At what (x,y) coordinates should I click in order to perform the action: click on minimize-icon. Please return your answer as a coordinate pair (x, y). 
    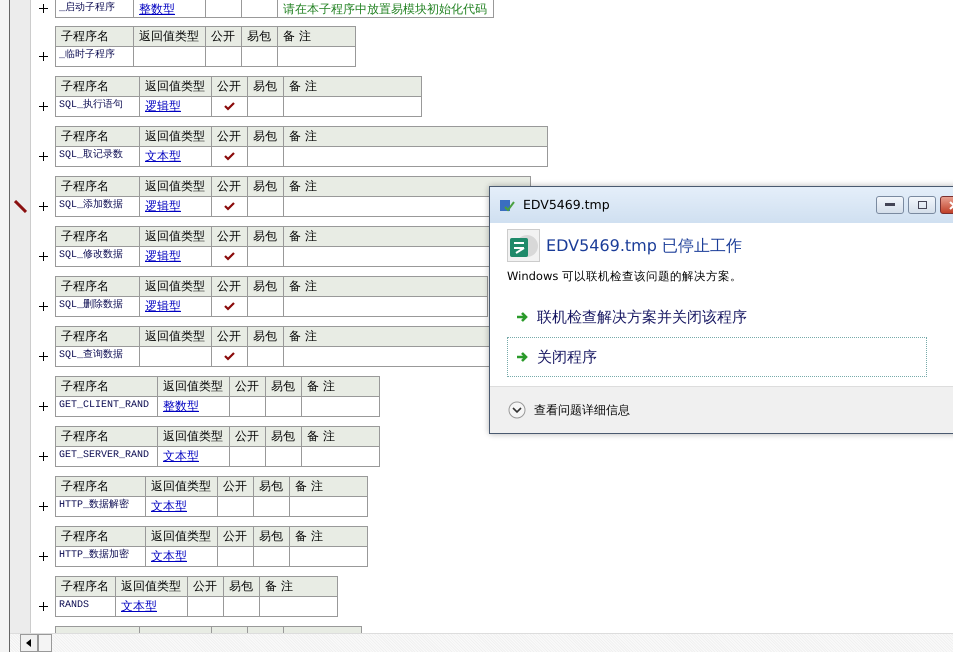
    Looking at the image, I should click on (890, 205).